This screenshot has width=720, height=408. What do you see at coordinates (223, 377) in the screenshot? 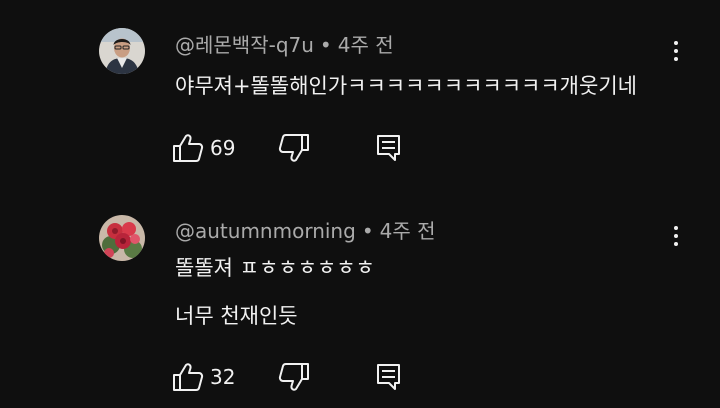
I see `like-count: 32` at bounding box center [223, 377].